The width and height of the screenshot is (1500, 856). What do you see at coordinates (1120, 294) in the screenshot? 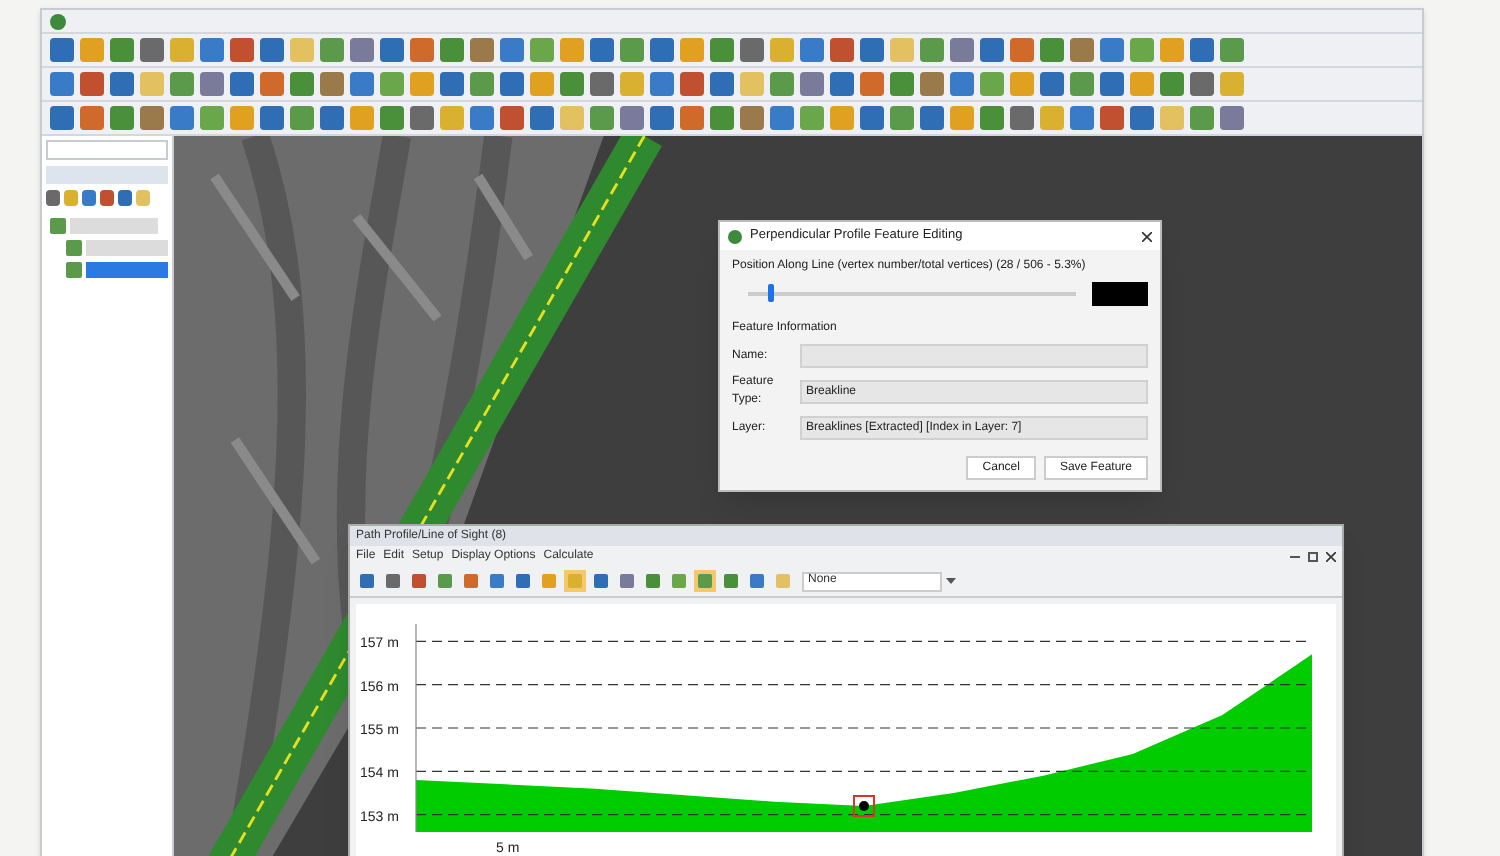
I see `color-swatch` at bounding box center [1120, 294].